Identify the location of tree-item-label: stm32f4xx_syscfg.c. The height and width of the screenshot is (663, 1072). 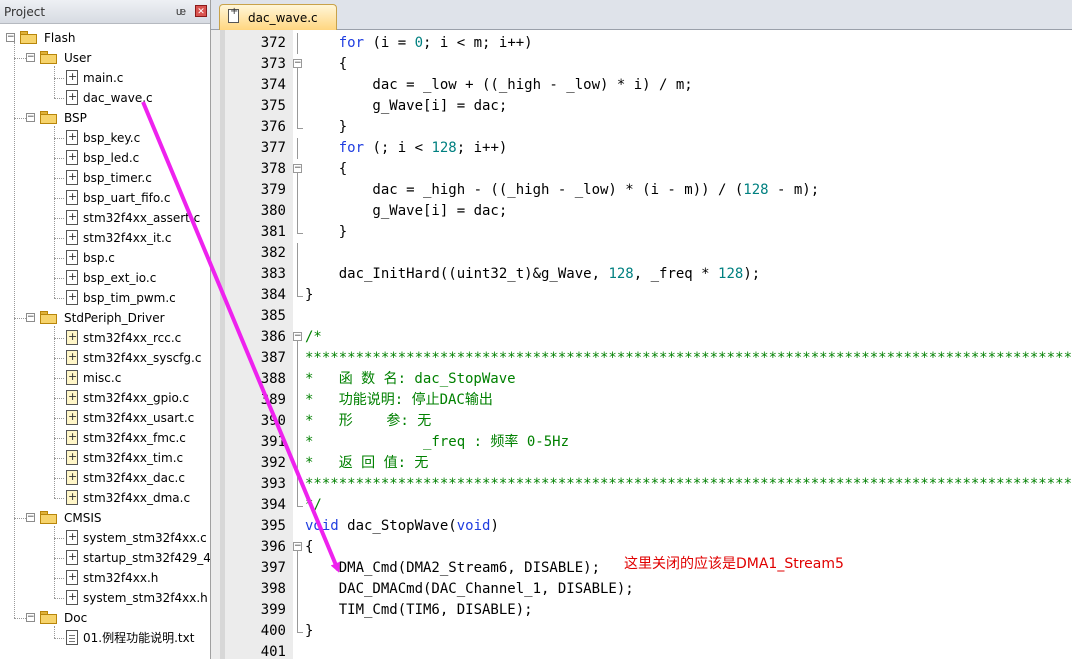
(142, 358).